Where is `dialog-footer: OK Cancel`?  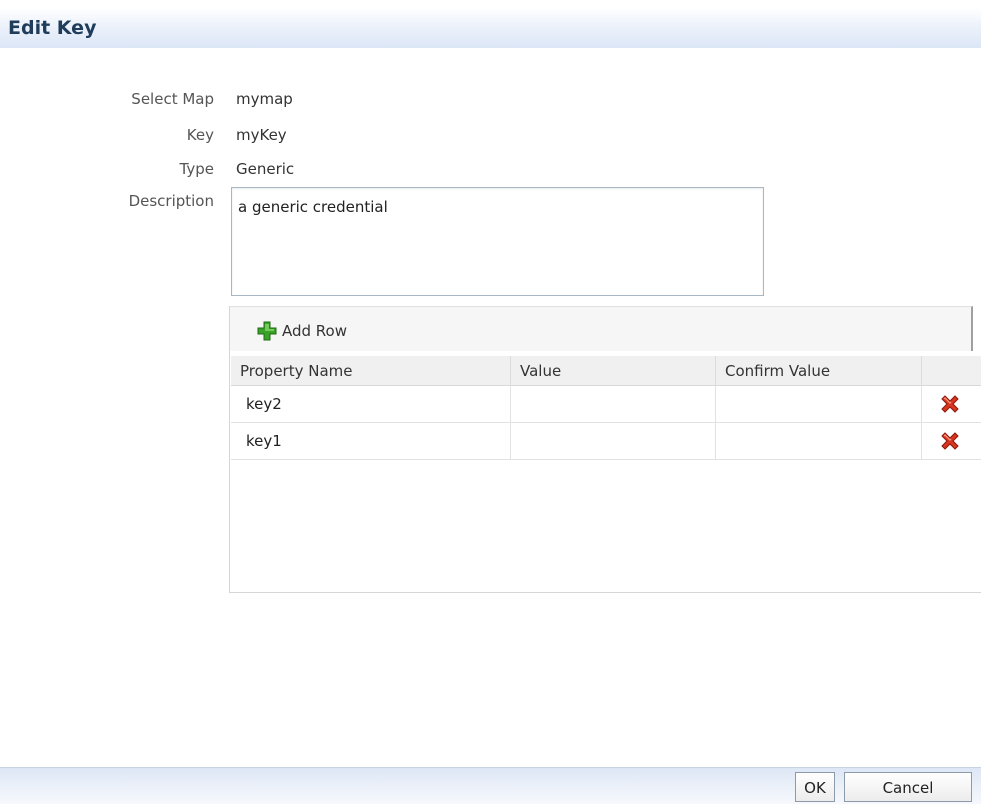 dialog-footer: OK Cancel is located at coordinates (490, 785).